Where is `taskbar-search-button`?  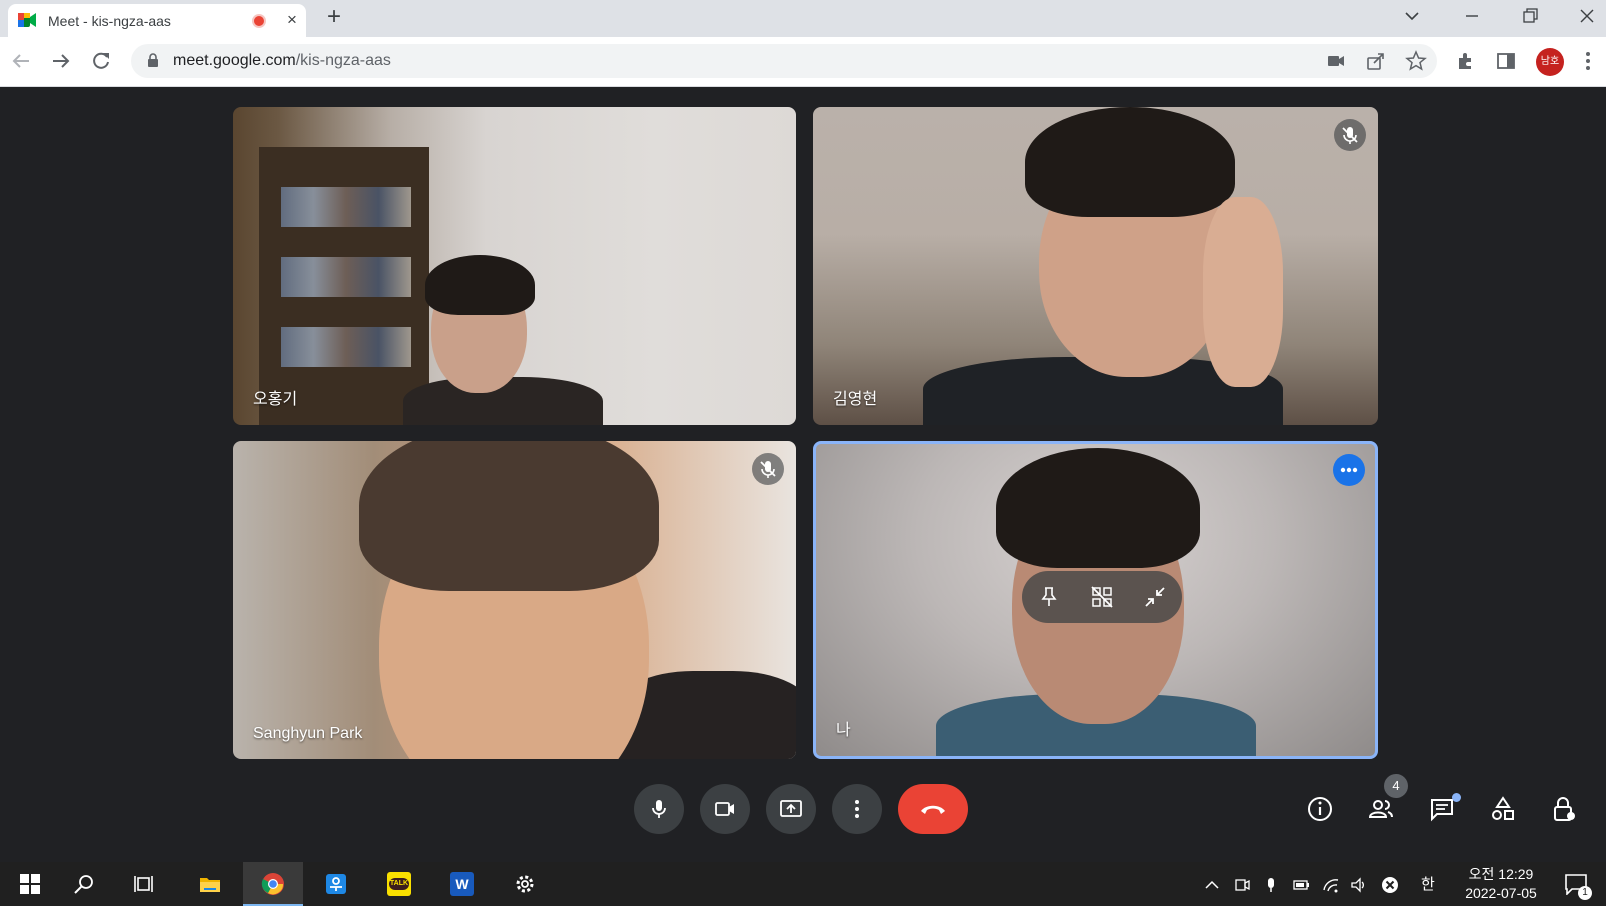
taskbar-search-button is located at coordinates (84, 884).